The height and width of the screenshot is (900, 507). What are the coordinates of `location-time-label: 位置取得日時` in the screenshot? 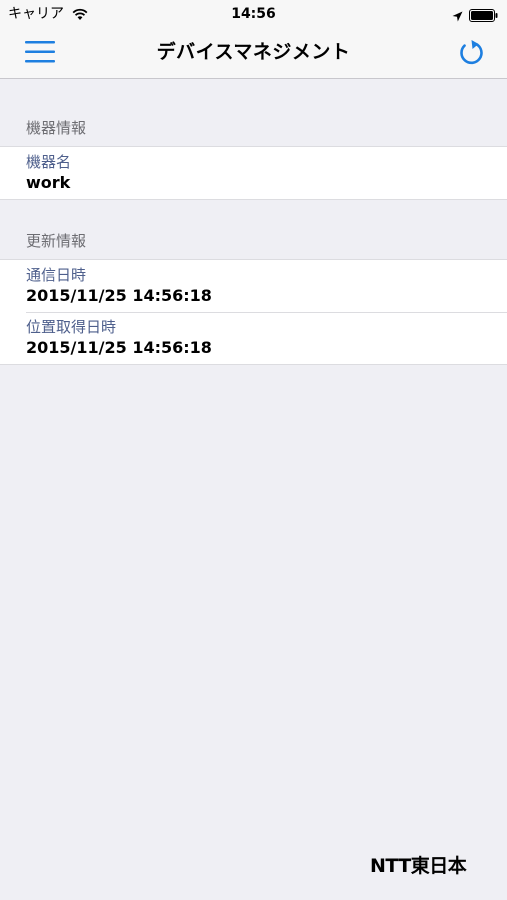 It's located at (71, 327).